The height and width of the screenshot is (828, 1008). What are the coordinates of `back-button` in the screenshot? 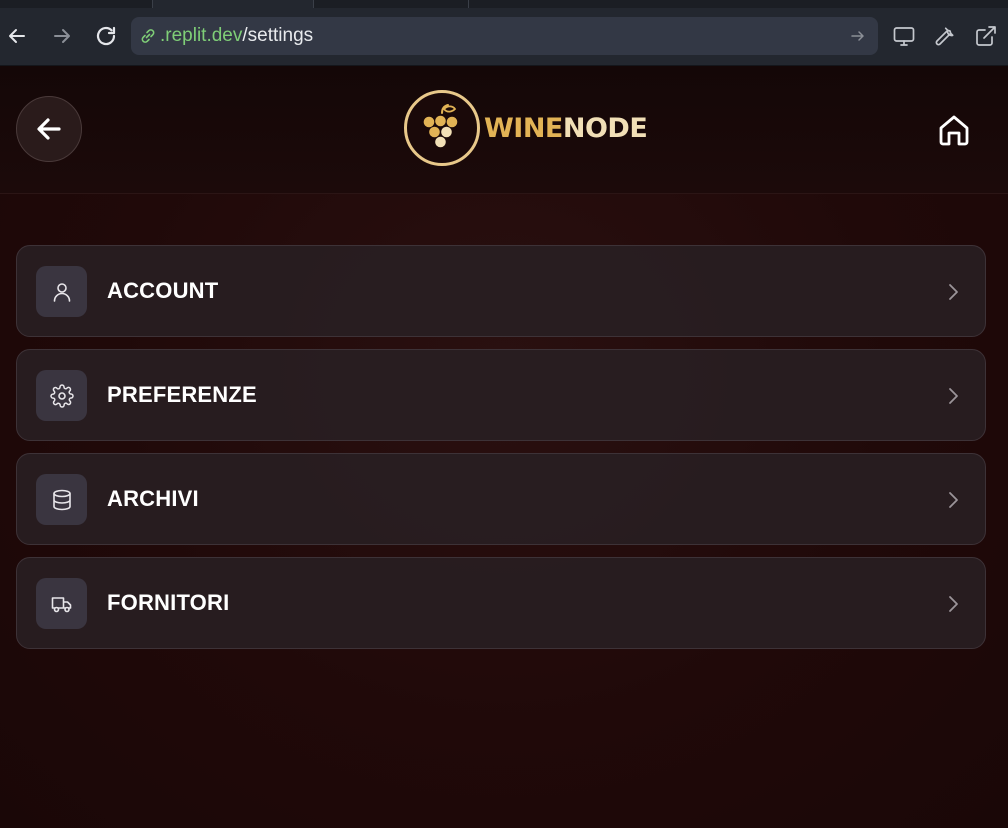 It's located at (49, 129).